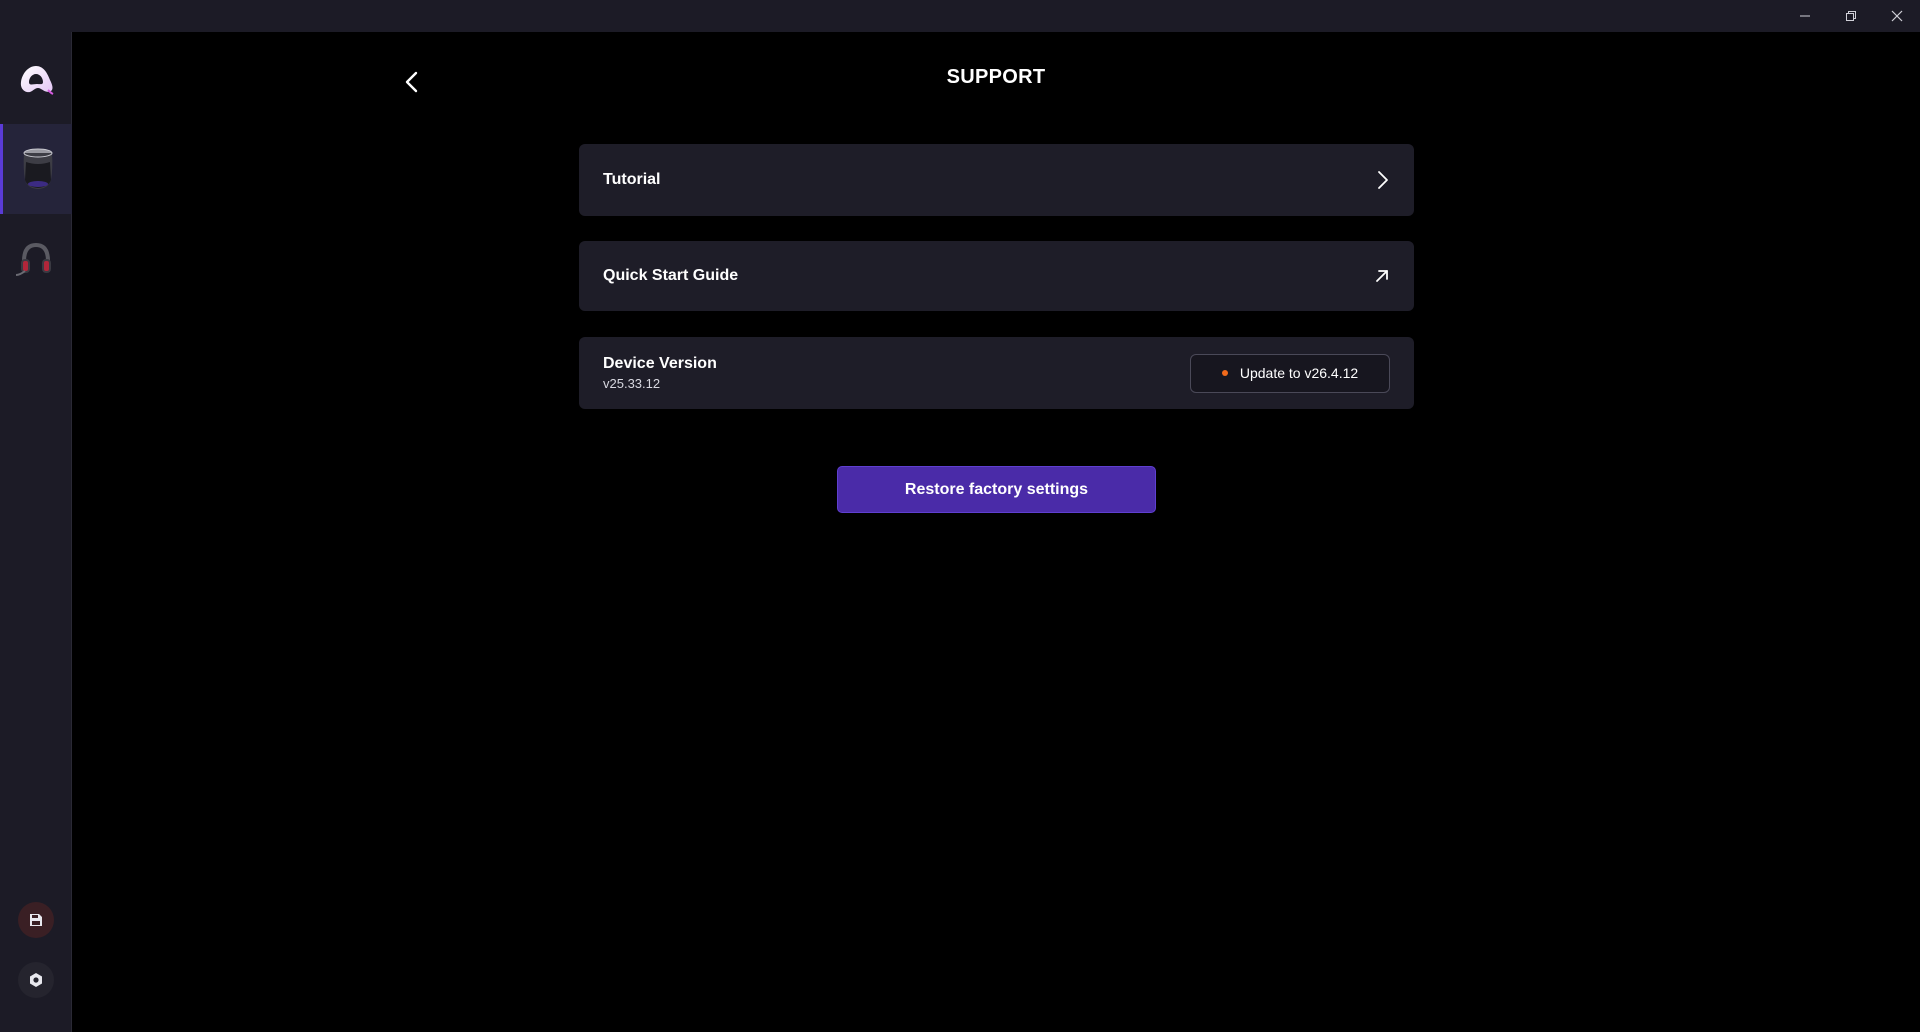 The height and width of the screenshot is (1032, 1920). Describe the element at coordinates (996, 276) in the screenshot. I see `quick-start-guide-item: Quick Start Guide` at that location.